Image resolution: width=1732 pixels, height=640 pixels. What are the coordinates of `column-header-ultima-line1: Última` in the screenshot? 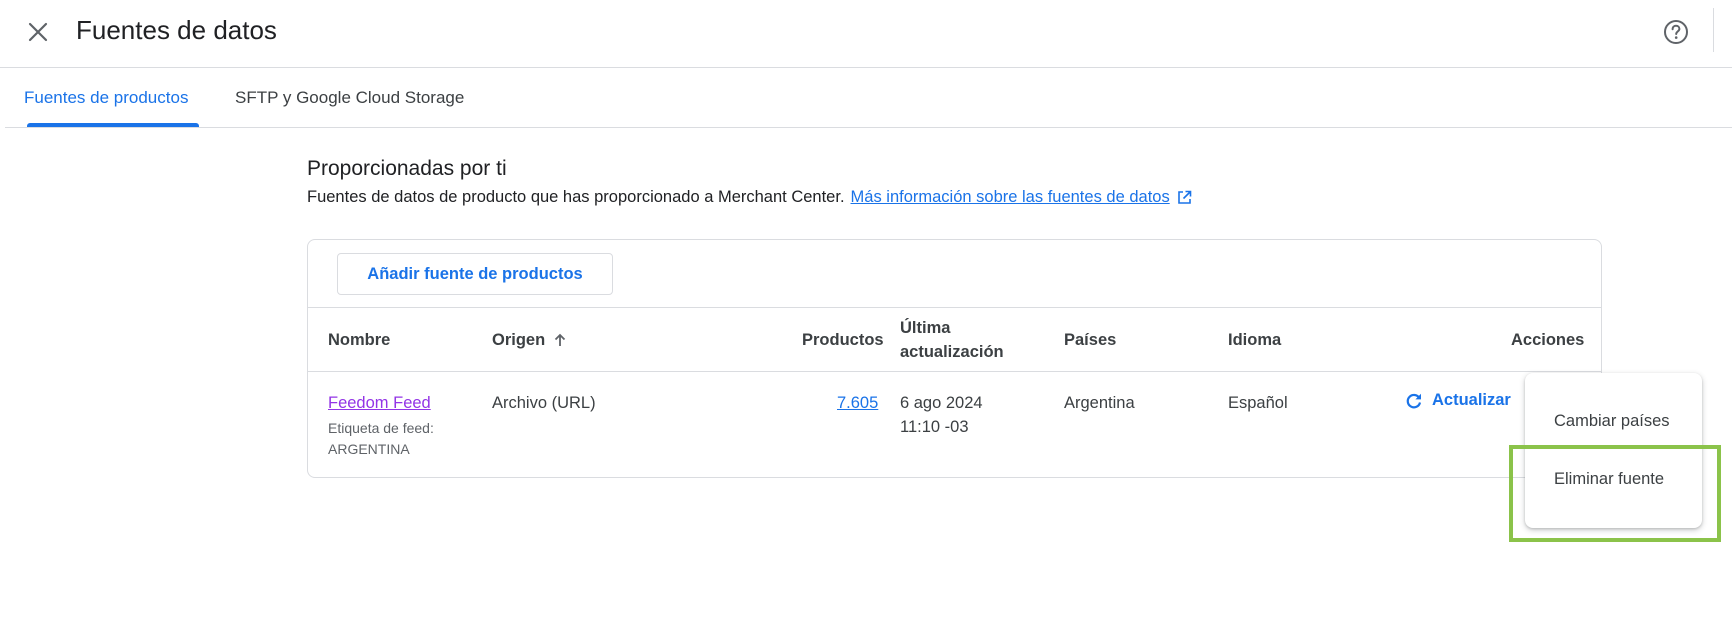 It's located at (925, 328).